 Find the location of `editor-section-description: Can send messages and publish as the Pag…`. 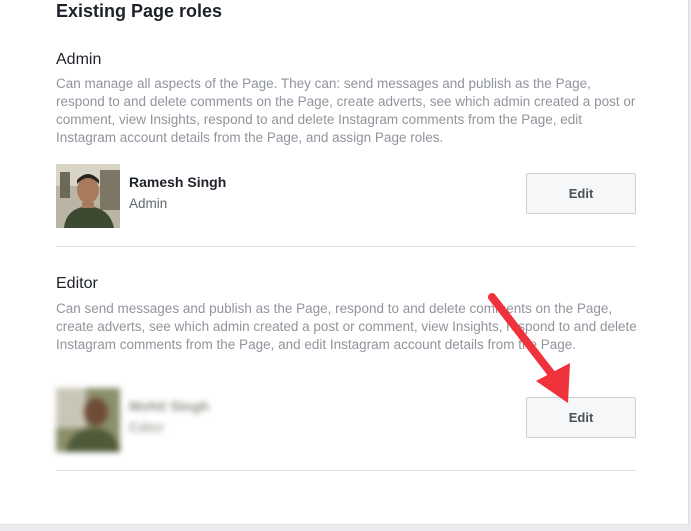

editor-section-description: Can send messages and publish as the Pag… is located at coordinates (346, 326).